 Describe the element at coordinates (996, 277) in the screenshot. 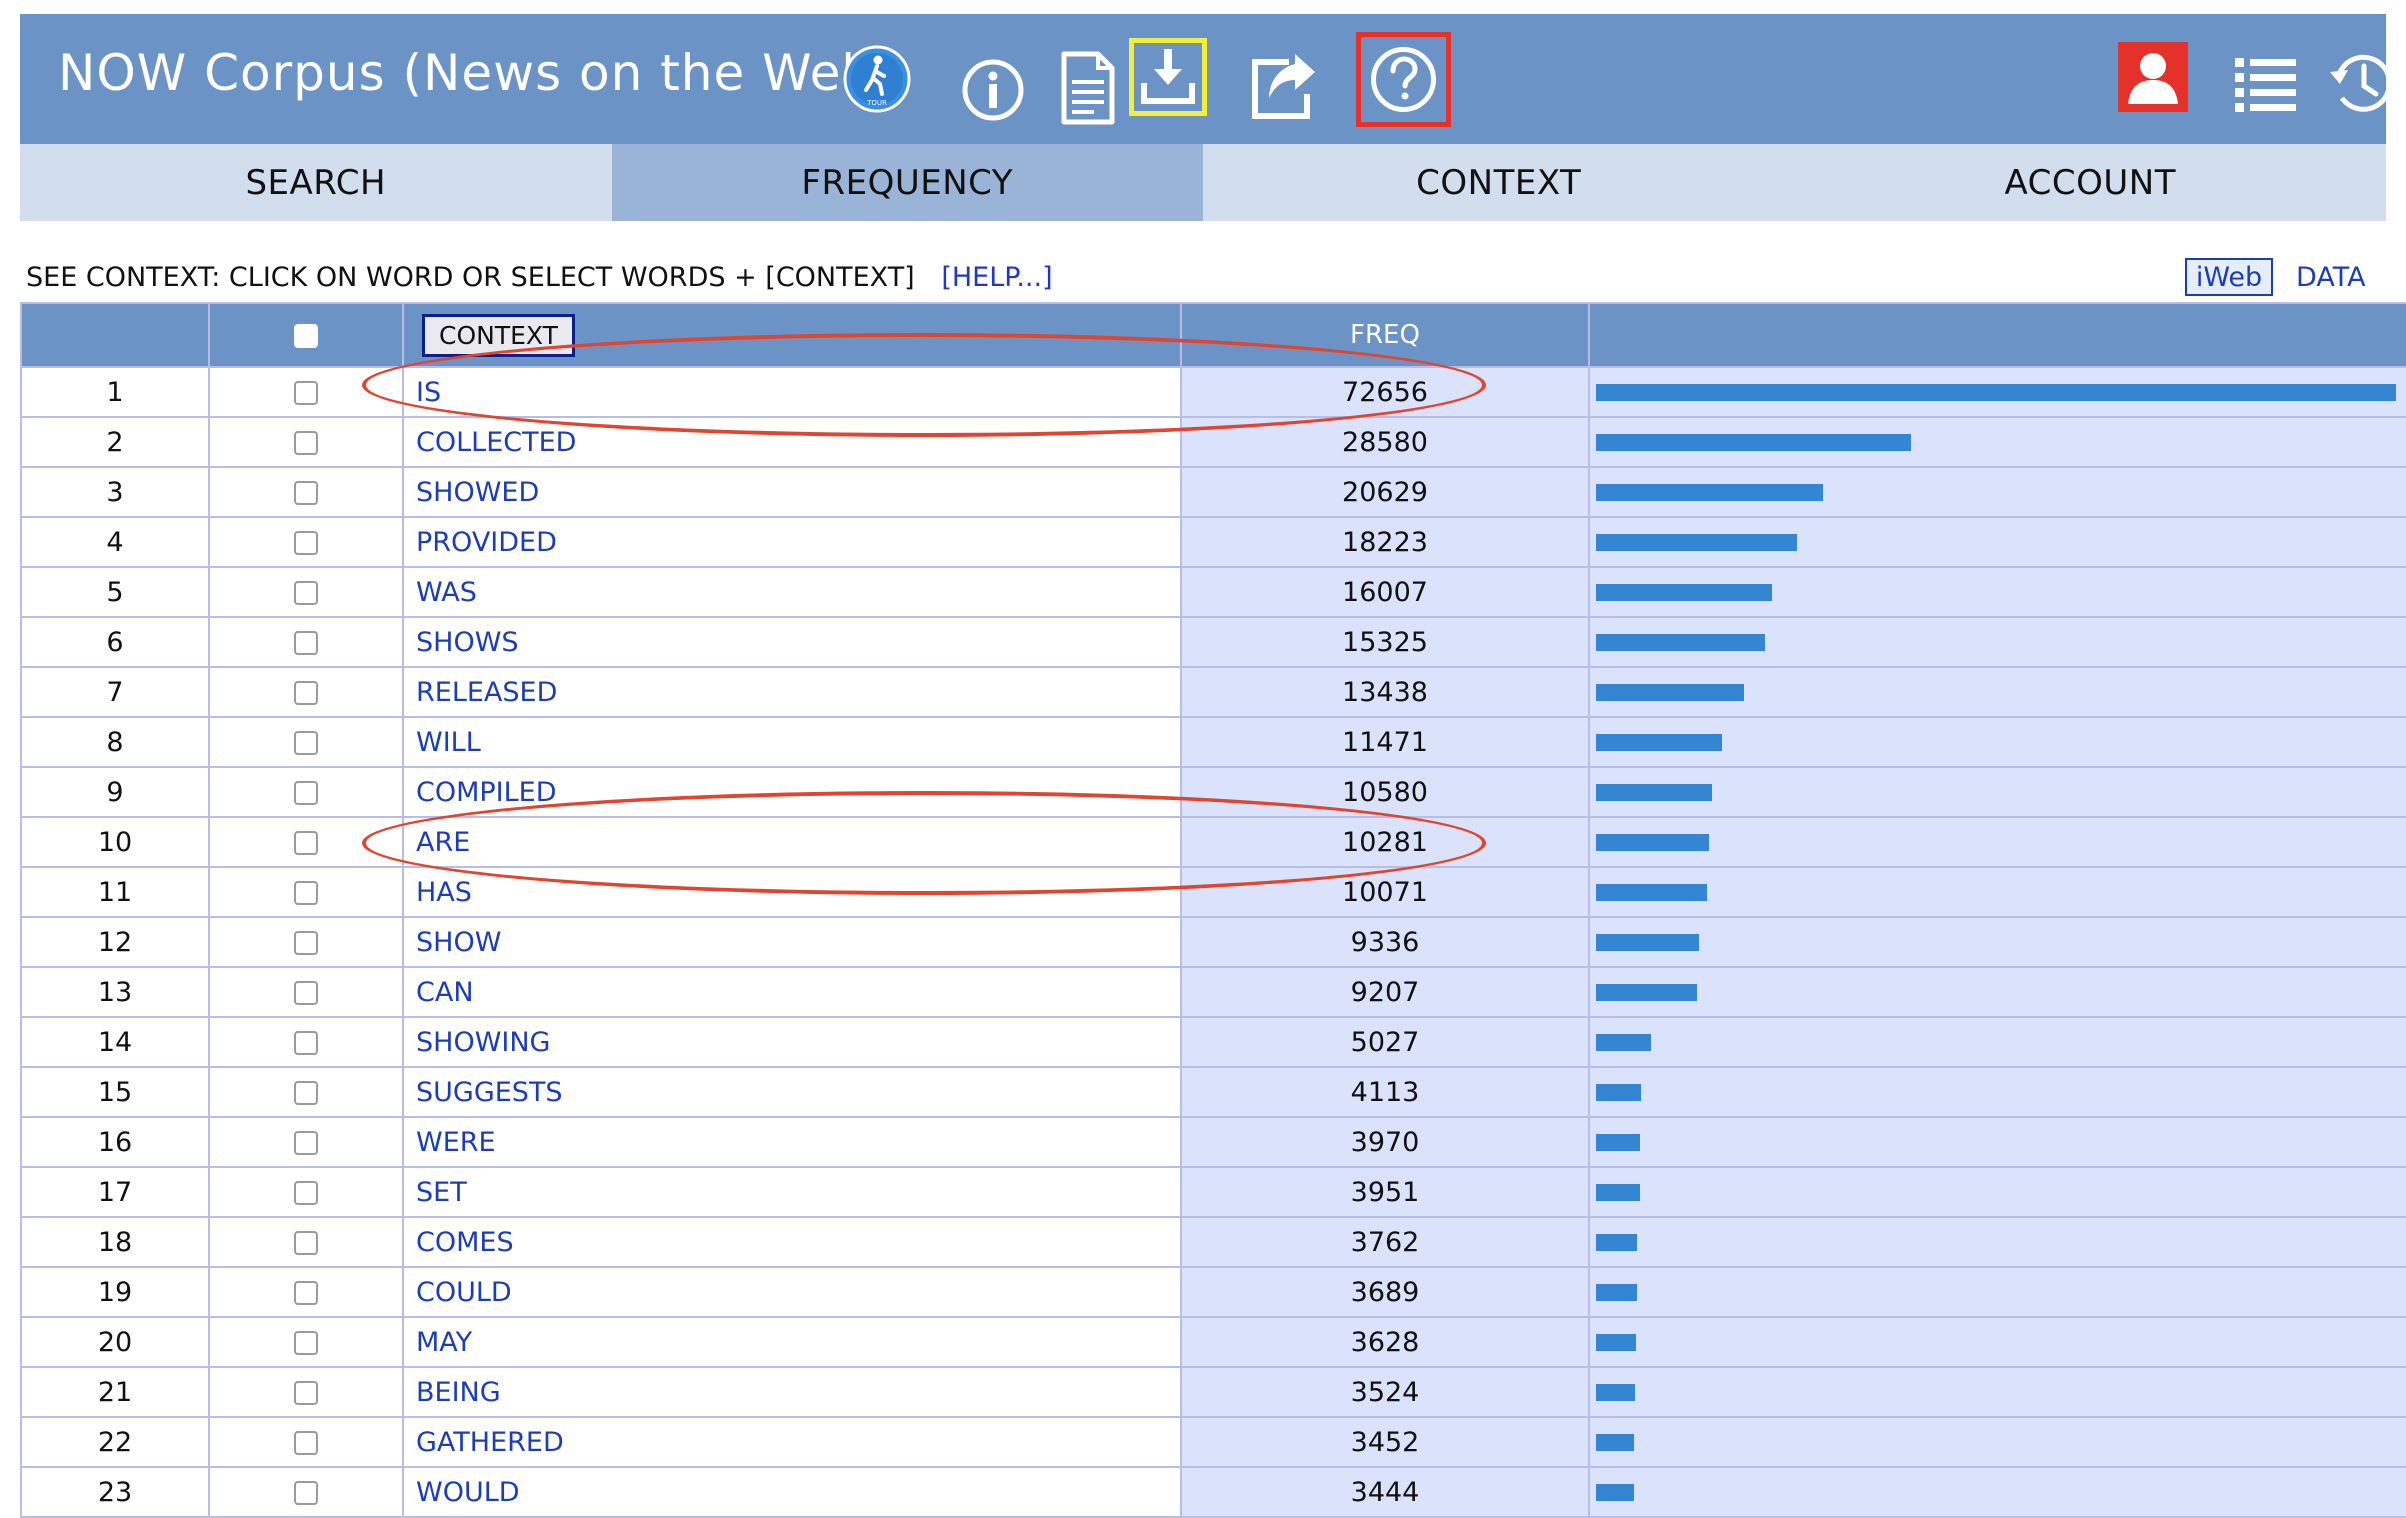

I see `help-link: [HELP...]` at that location.